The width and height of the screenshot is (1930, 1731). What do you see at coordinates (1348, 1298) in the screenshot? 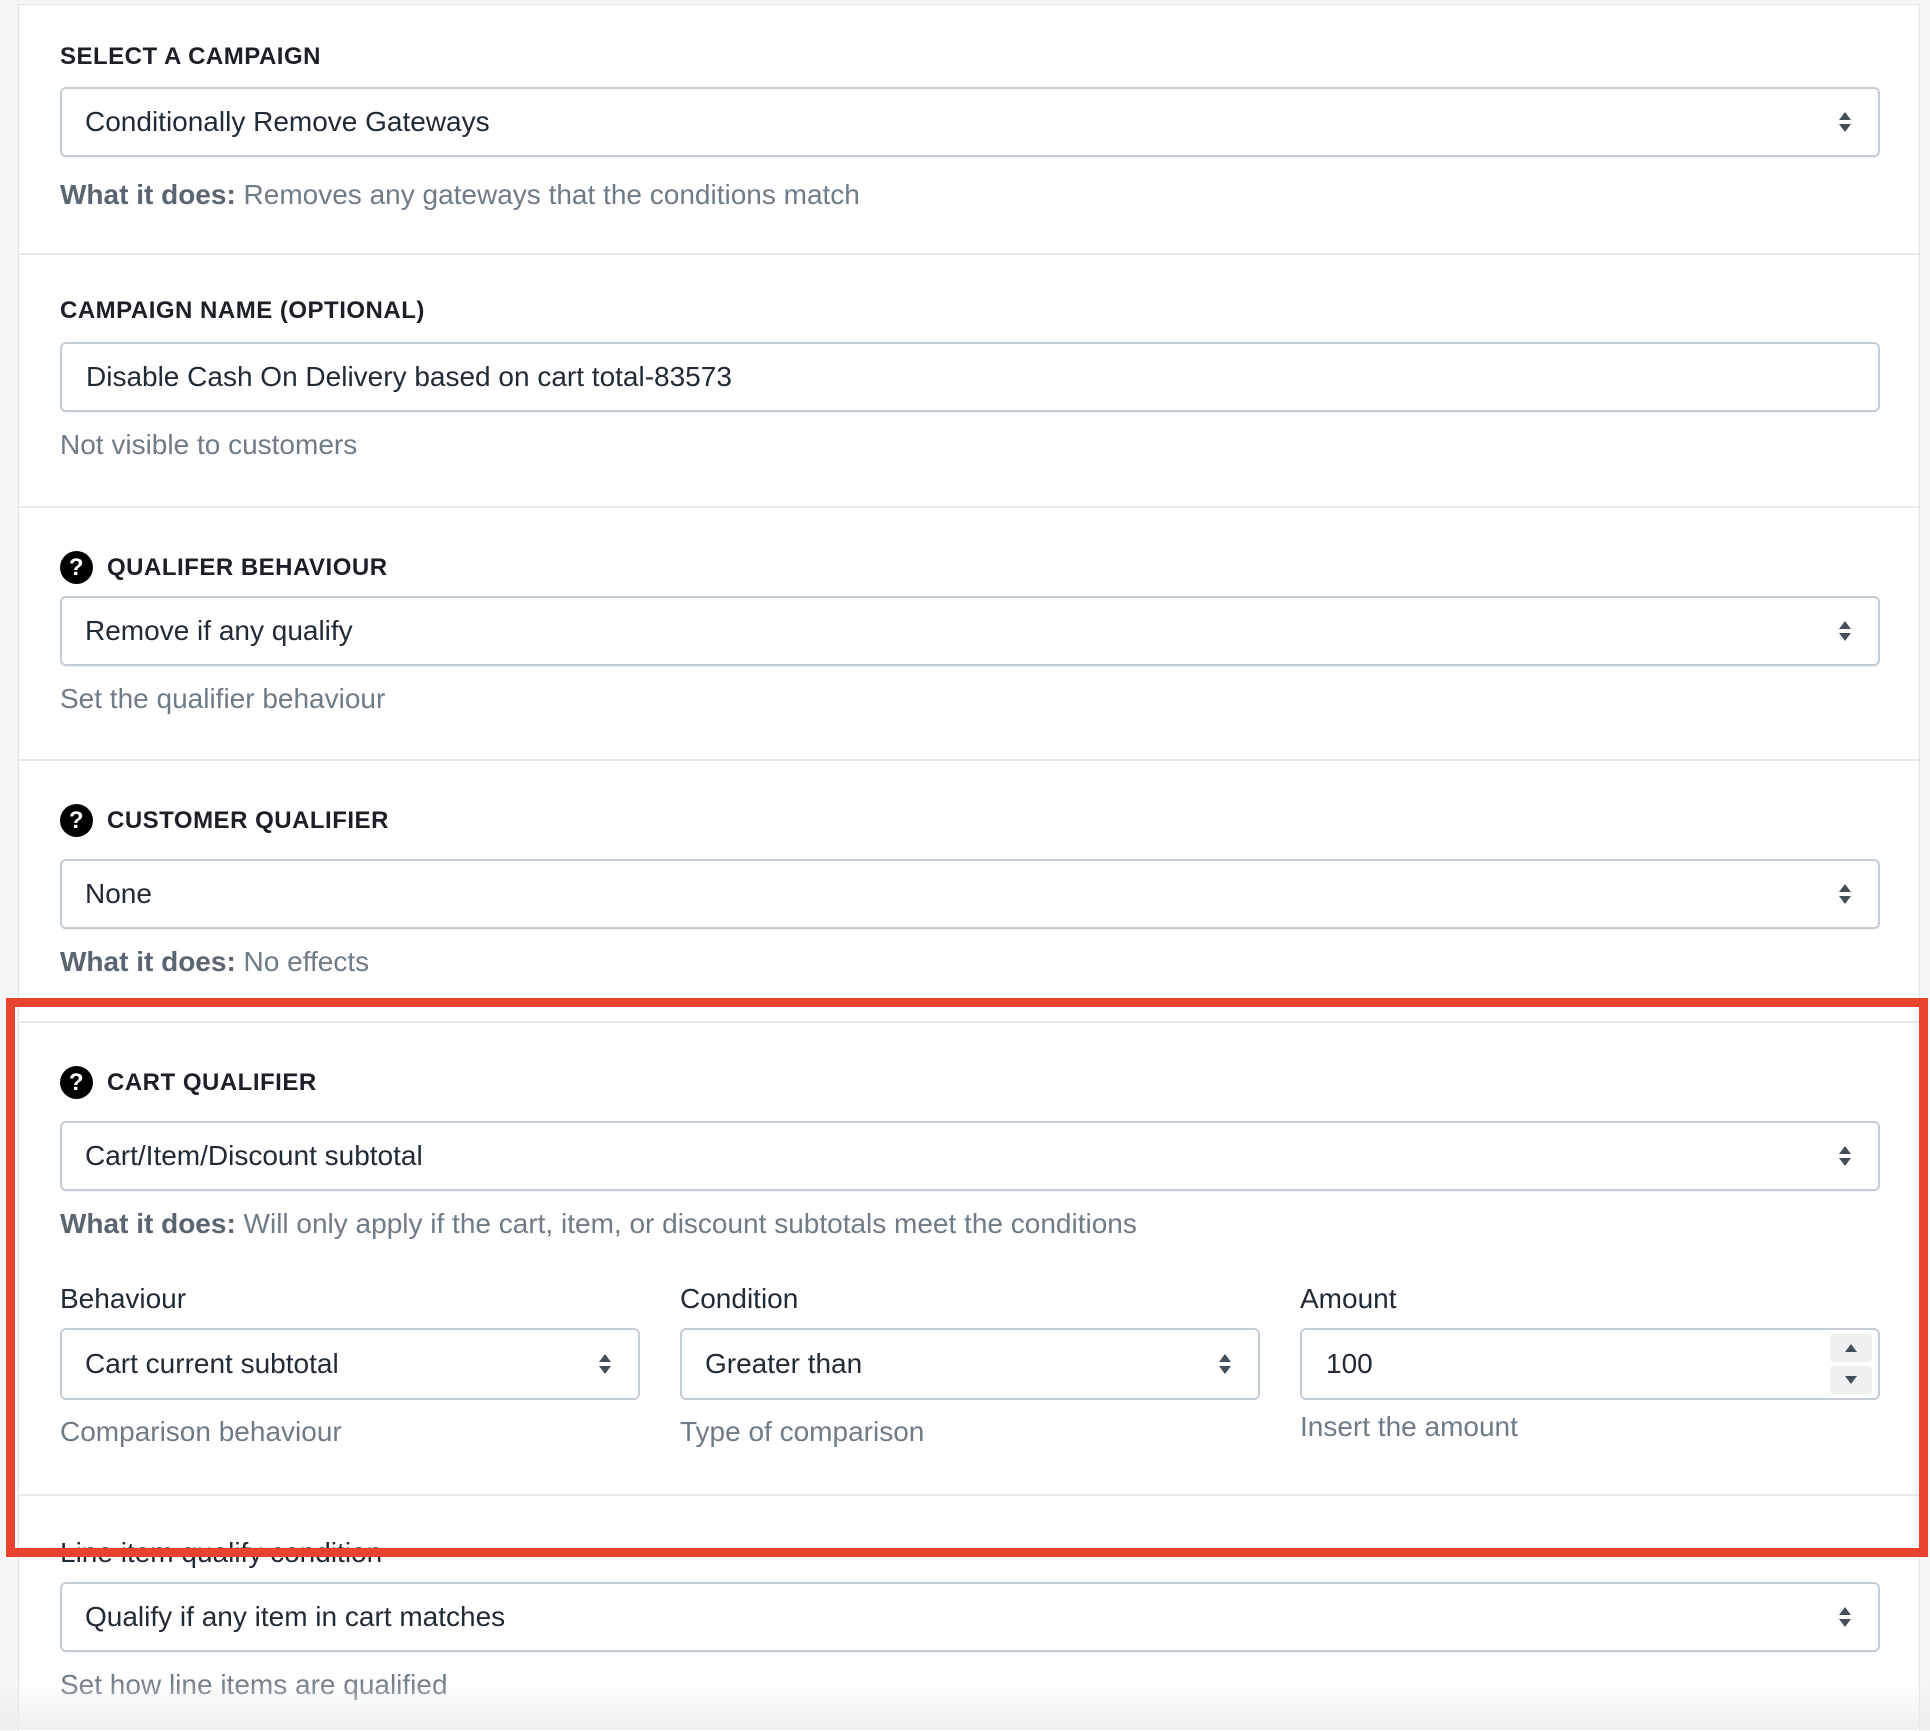
I see `amount-label: Amount` at bounding box center [1348, 1298].